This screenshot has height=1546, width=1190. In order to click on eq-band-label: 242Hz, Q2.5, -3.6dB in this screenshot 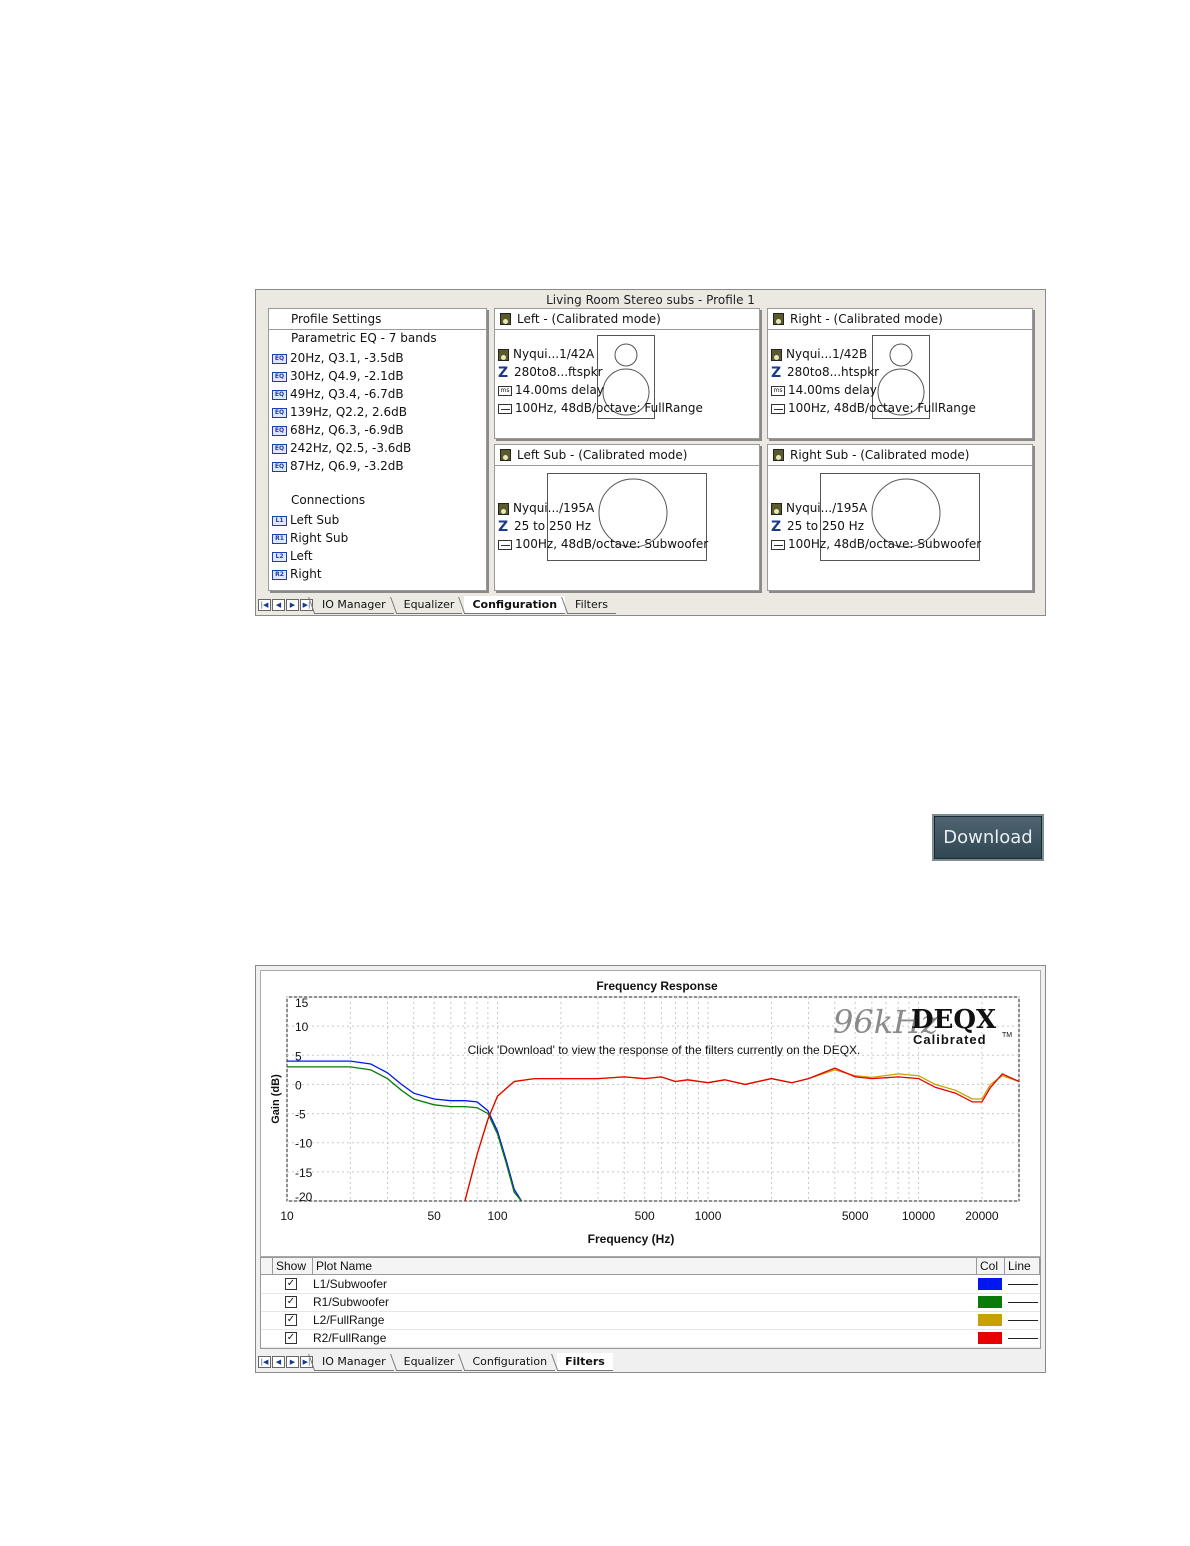, I will do `click(351, 448)`.